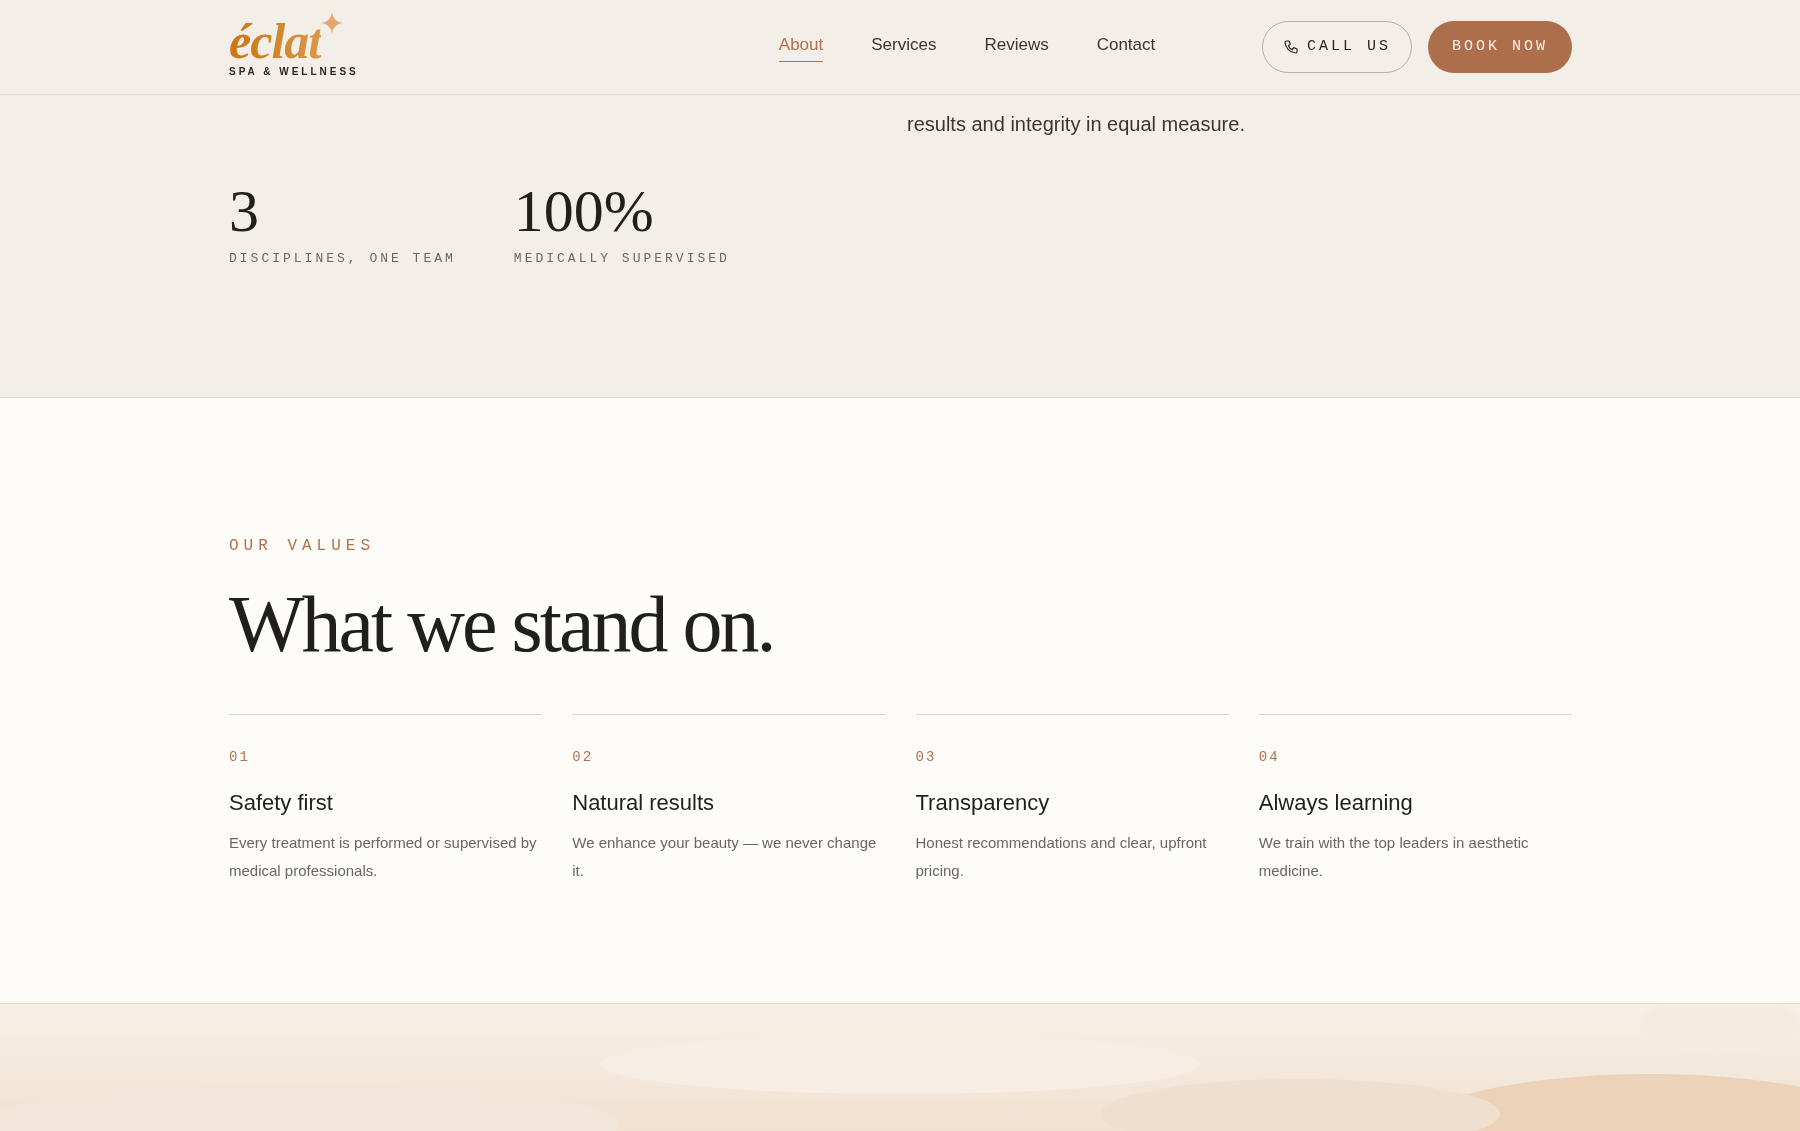 The height and width of the screenshot is (1131, 1800). What do you see at coordinates (584, 211) in the screenshot?
I see `stat-value: 100%` at bounding box center [584, 211].